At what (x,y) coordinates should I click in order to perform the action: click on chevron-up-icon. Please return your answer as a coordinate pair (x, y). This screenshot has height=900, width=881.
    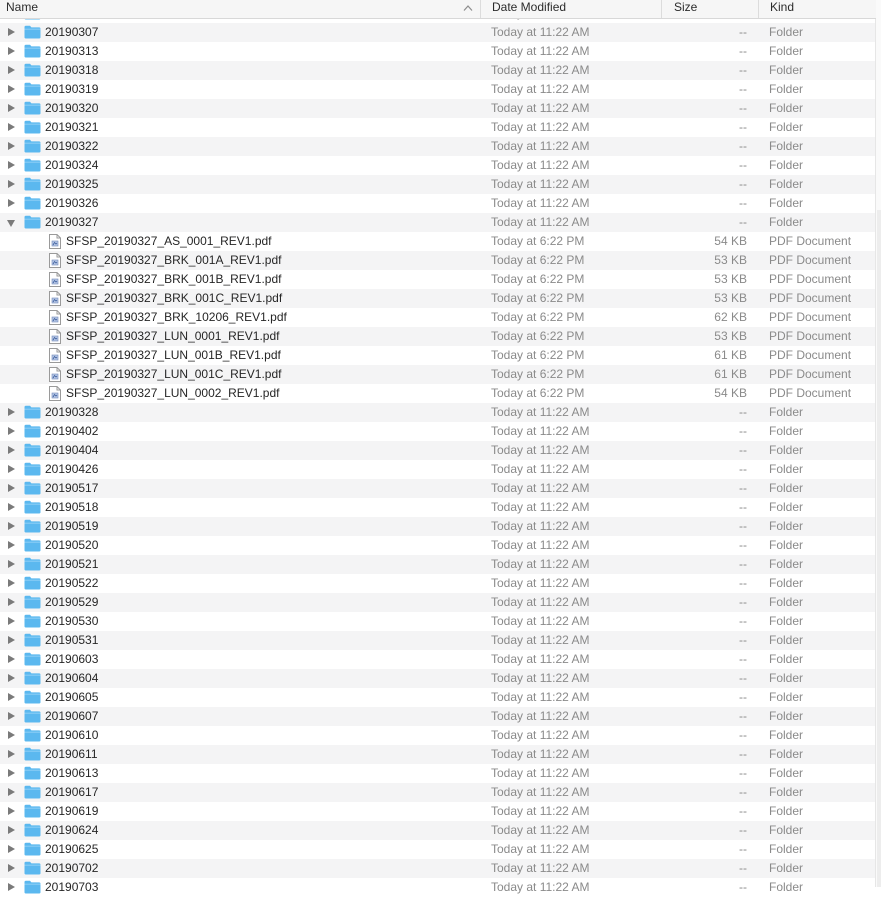
    Looking at the image, I should click on (468, 8).